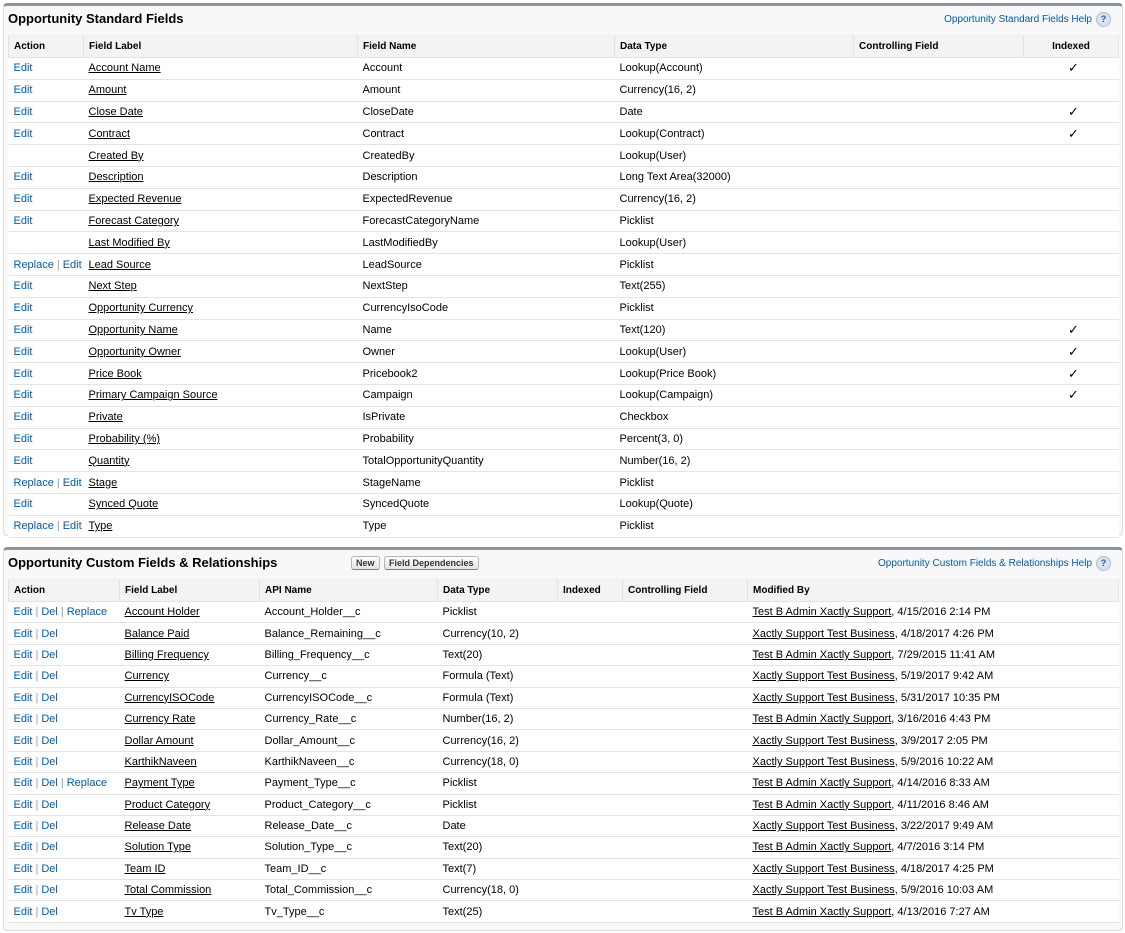 The height and width of the screenshot is (933, 1125). What do you see at coordinates (109, 461) in the screenshot?
I see `field-label-link: Quantity` at bounding box center [109, 461].